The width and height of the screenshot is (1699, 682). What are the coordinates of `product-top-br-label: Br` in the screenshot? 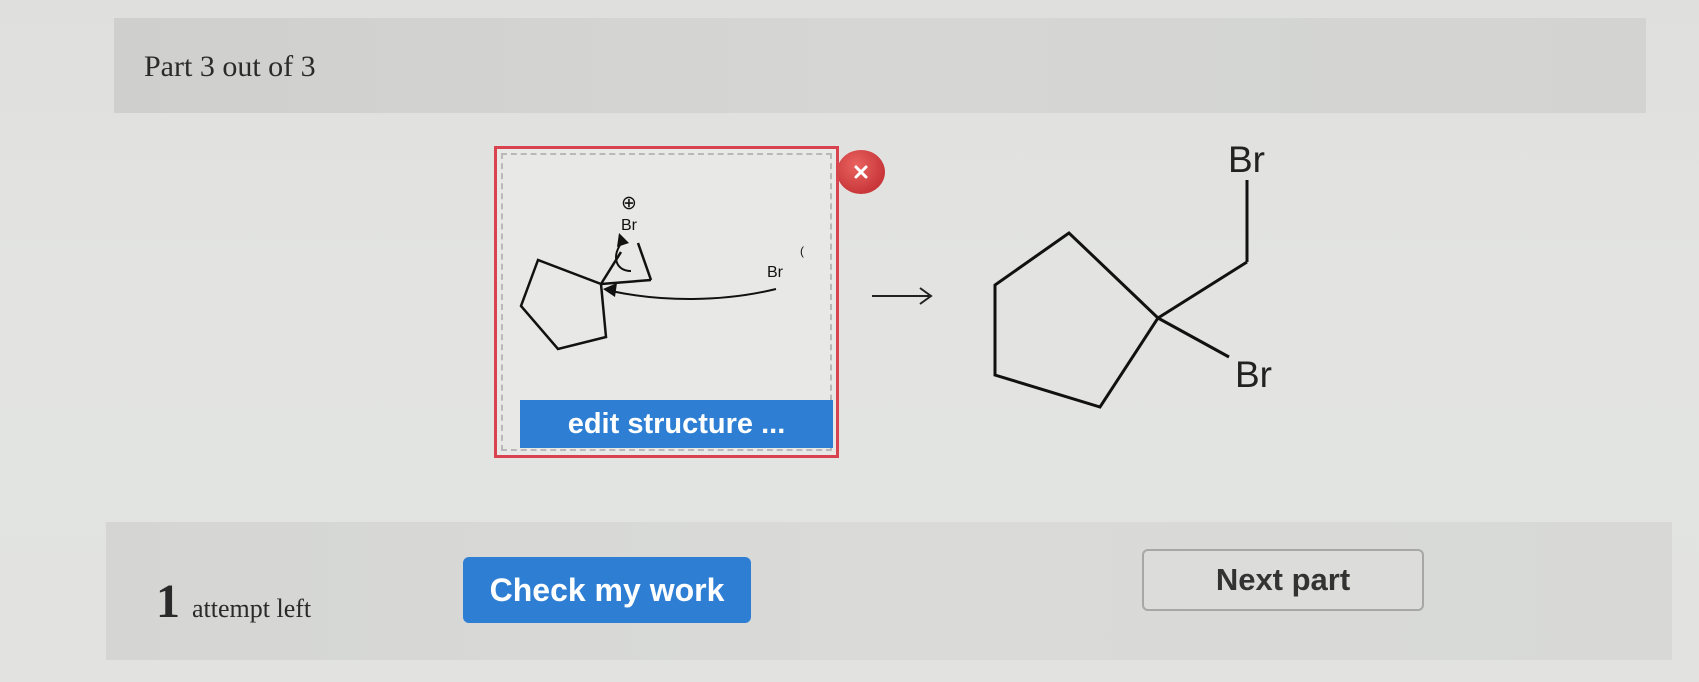 It's located at (1246, 159).